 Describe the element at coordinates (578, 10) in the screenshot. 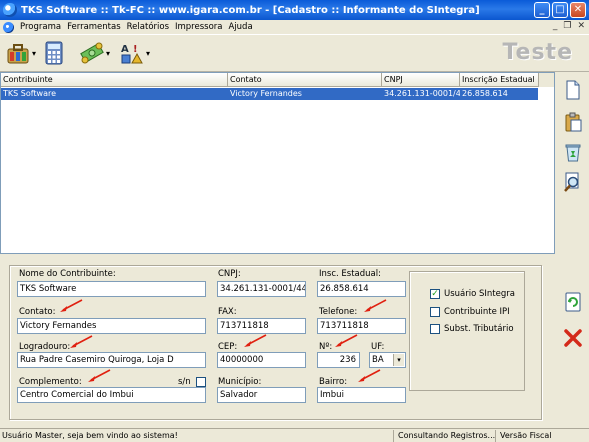

I see `close-button: ✕` at that location.